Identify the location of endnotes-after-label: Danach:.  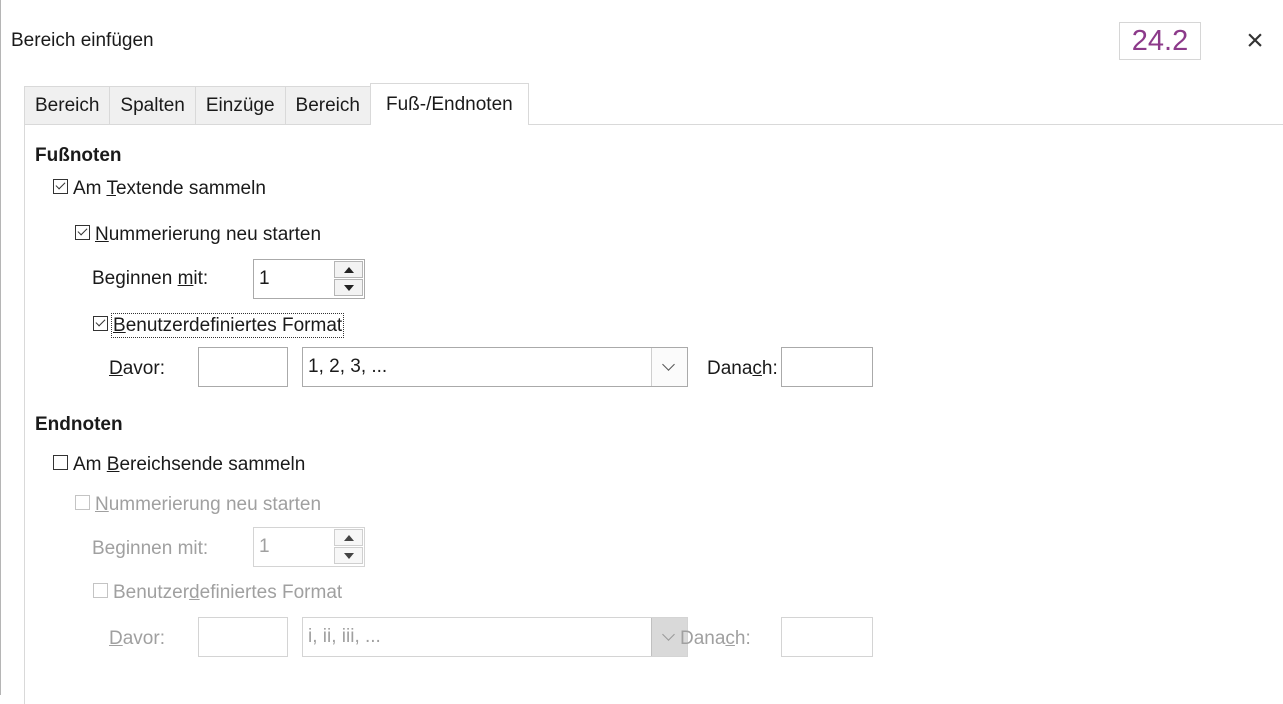
(715, 639).